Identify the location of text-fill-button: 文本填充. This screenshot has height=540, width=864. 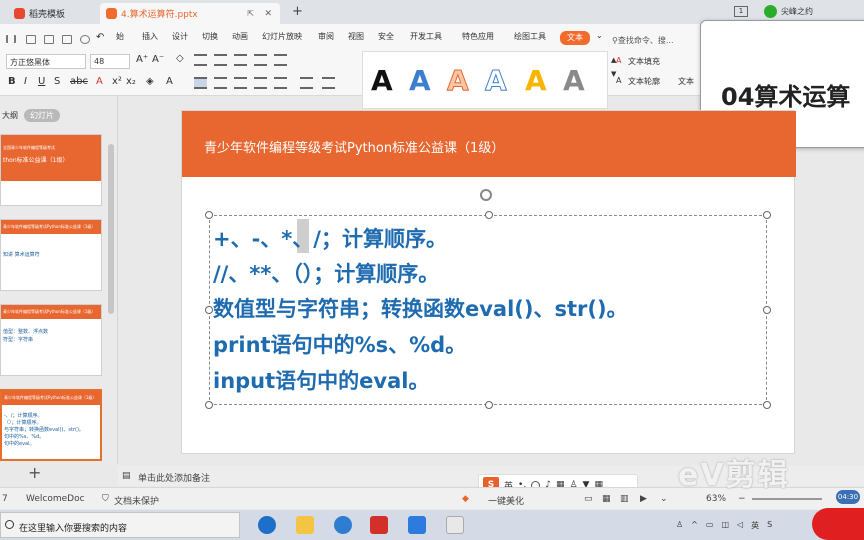
(644, 61).